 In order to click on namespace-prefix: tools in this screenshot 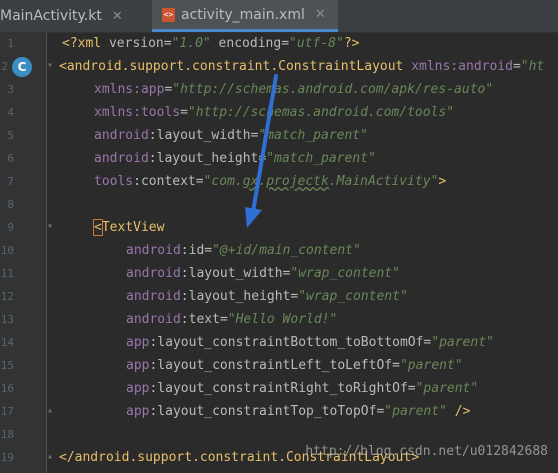, I will do `click(114, 181)`.